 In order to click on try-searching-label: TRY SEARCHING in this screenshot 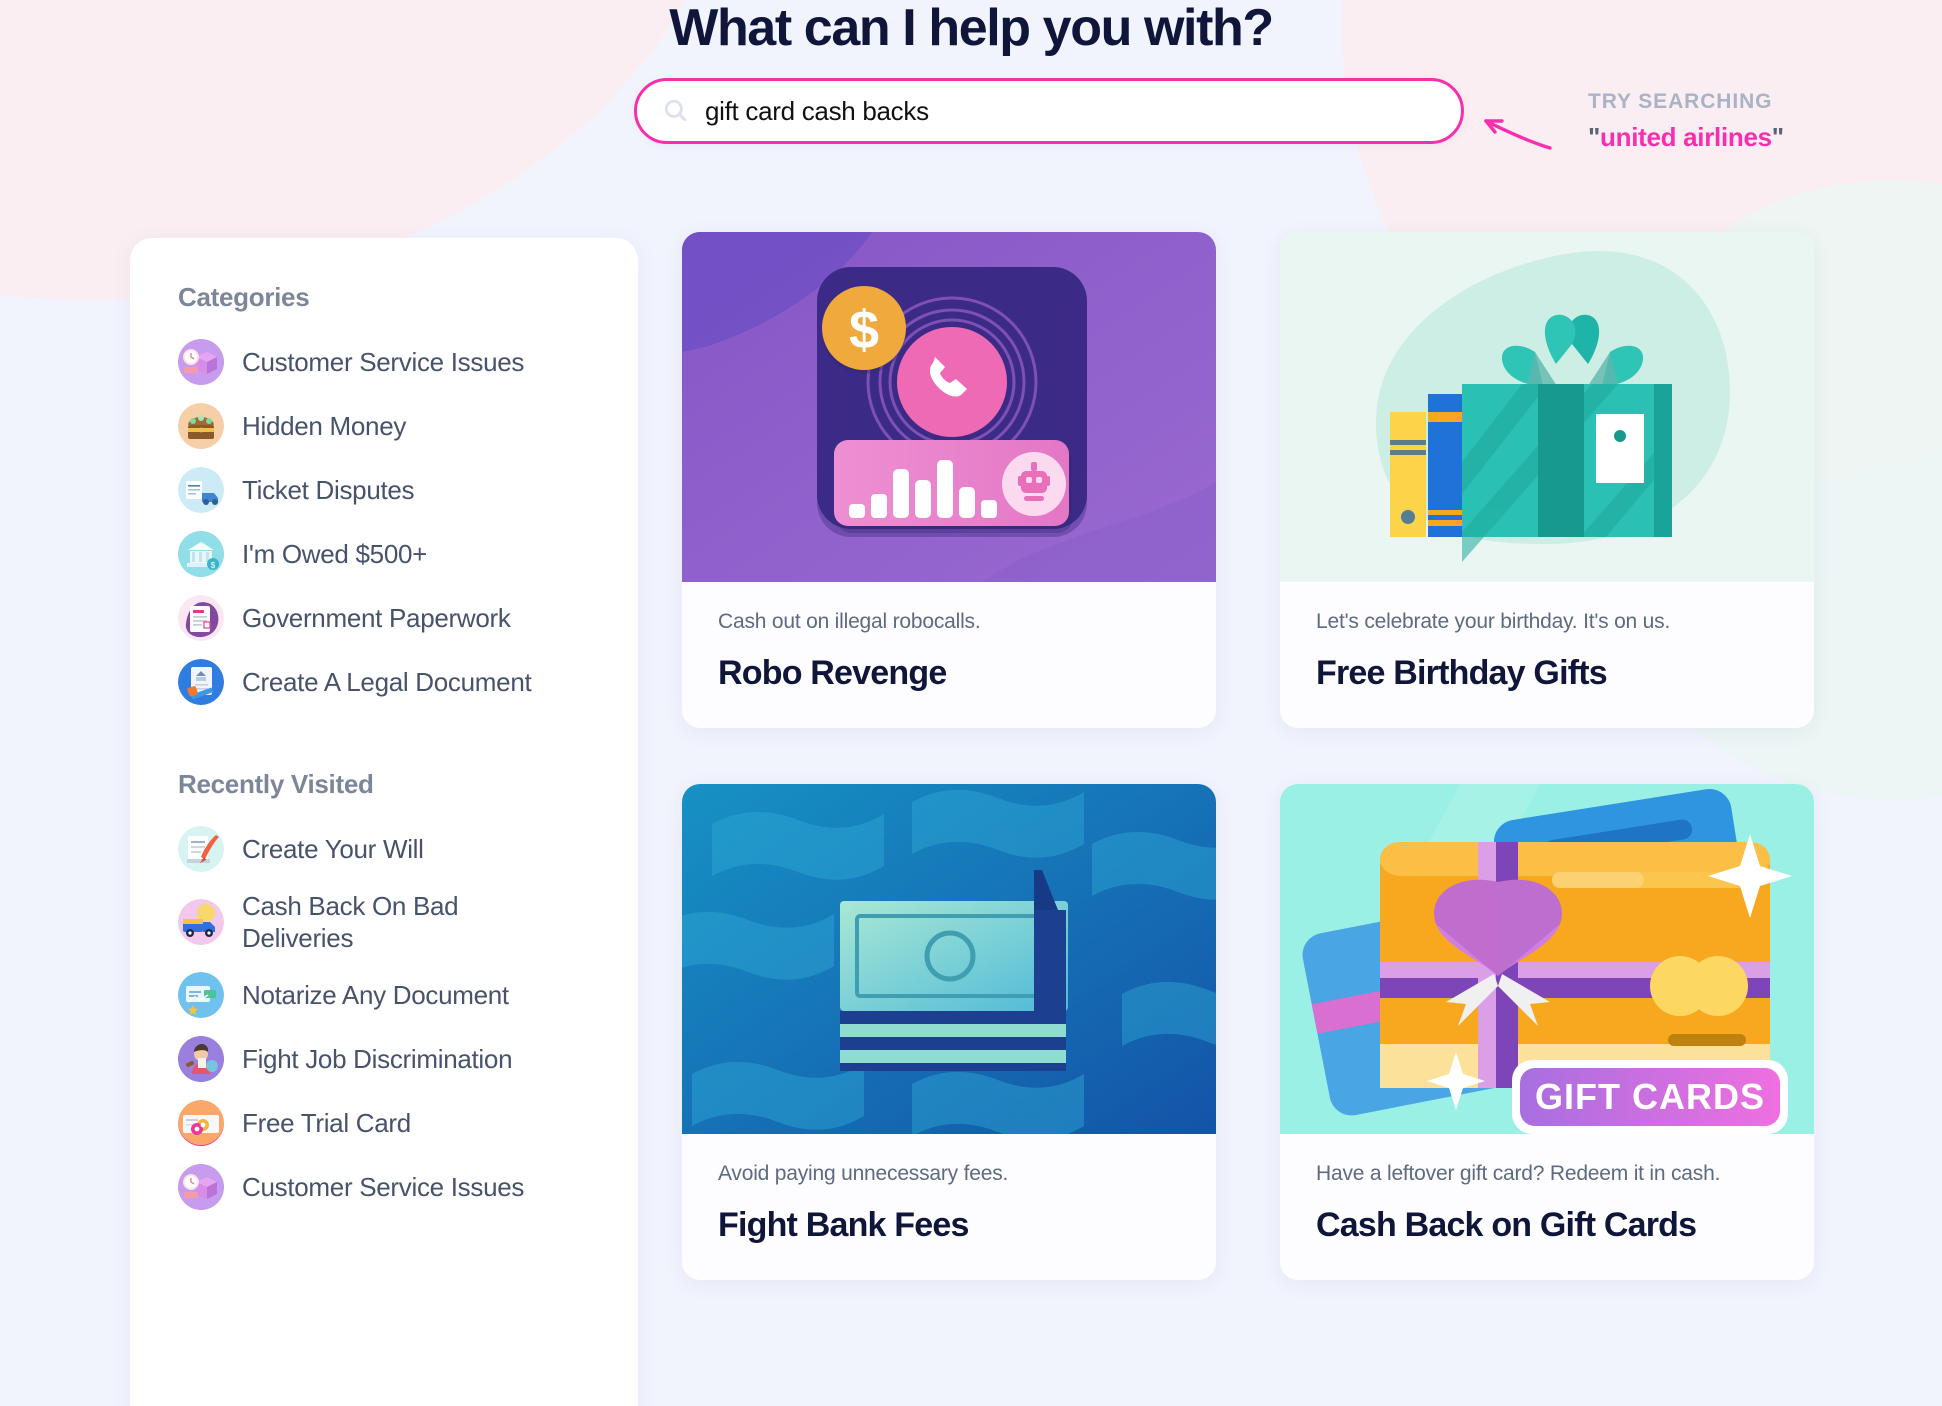, I will do `click(1680, 101)`.